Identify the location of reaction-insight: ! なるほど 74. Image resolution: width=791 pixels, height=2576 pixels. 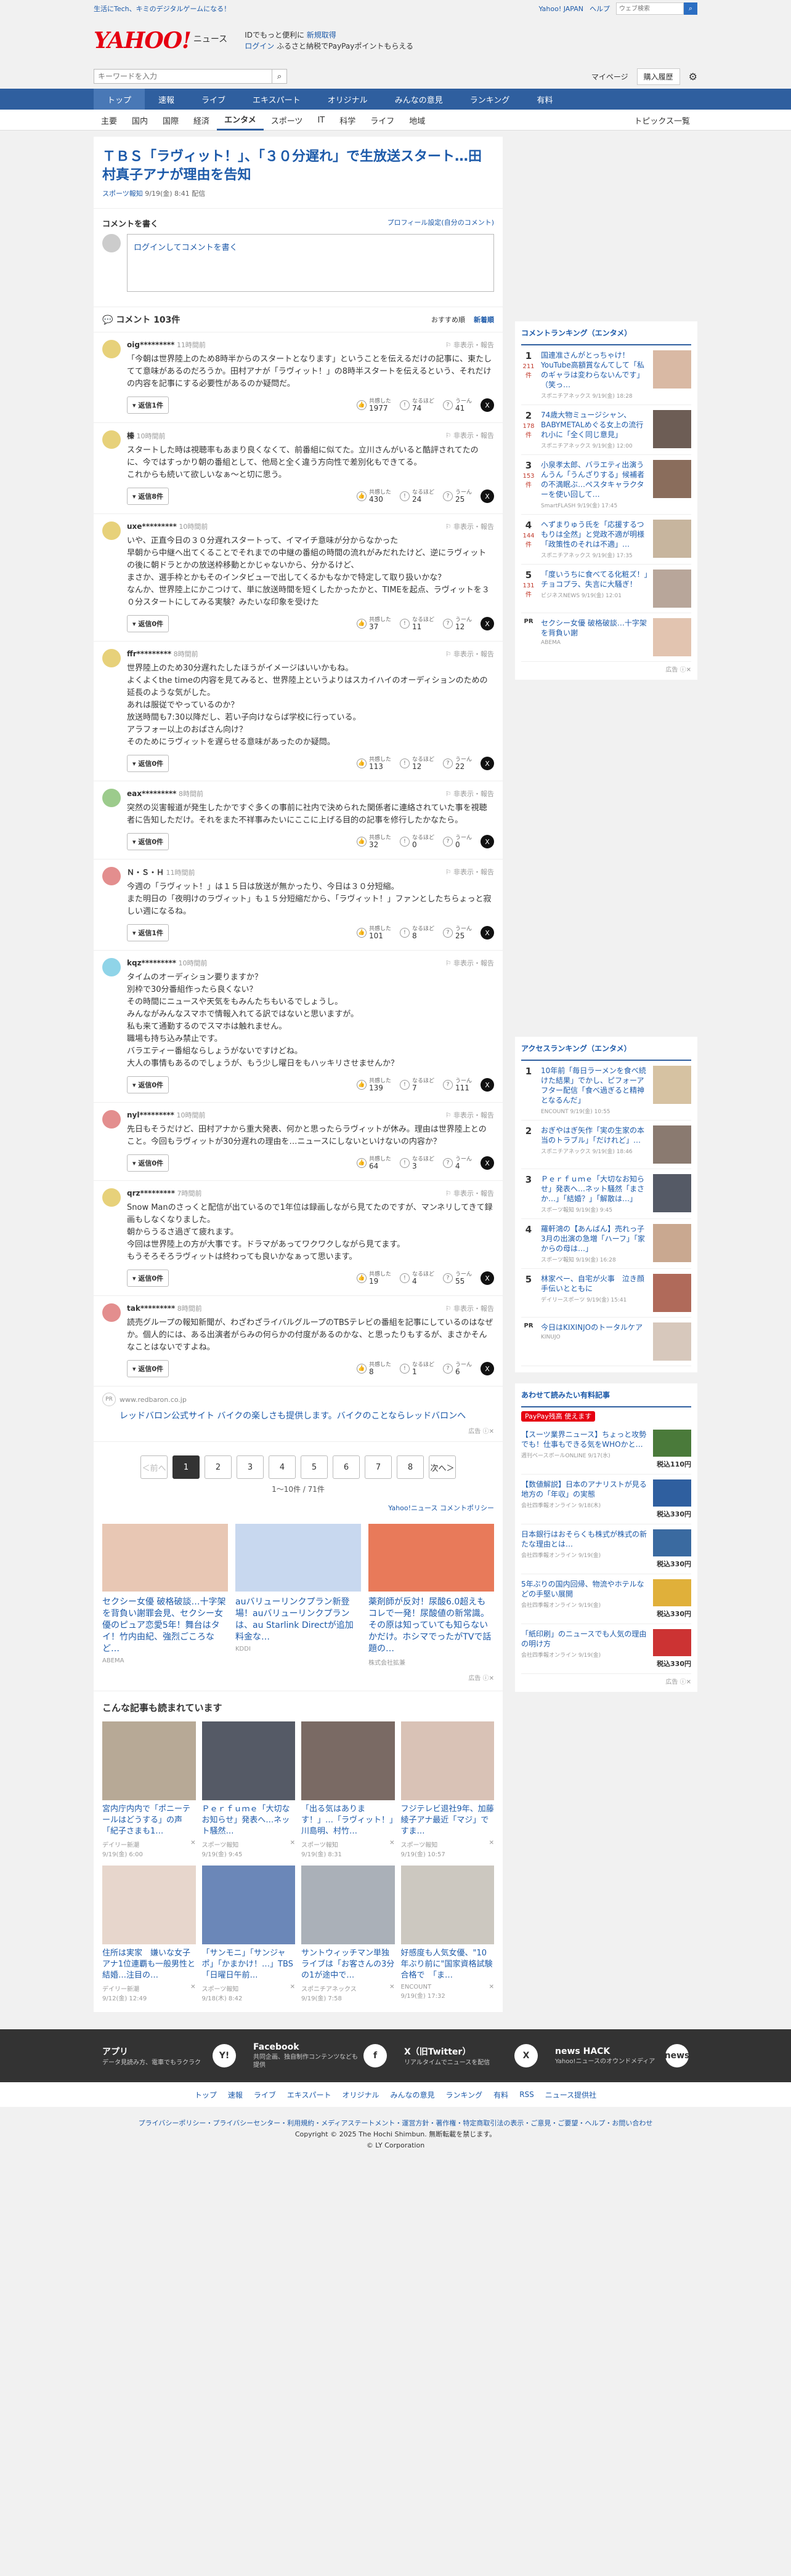
(416, 405).